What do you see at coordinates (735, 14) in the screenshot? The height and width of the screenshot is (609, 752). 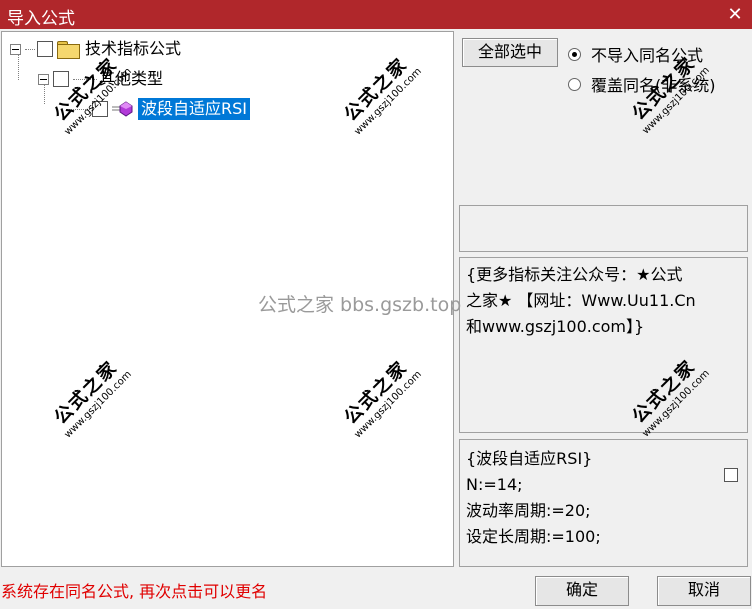 I see `close-button: ✕` at bounding box center [735, 14].